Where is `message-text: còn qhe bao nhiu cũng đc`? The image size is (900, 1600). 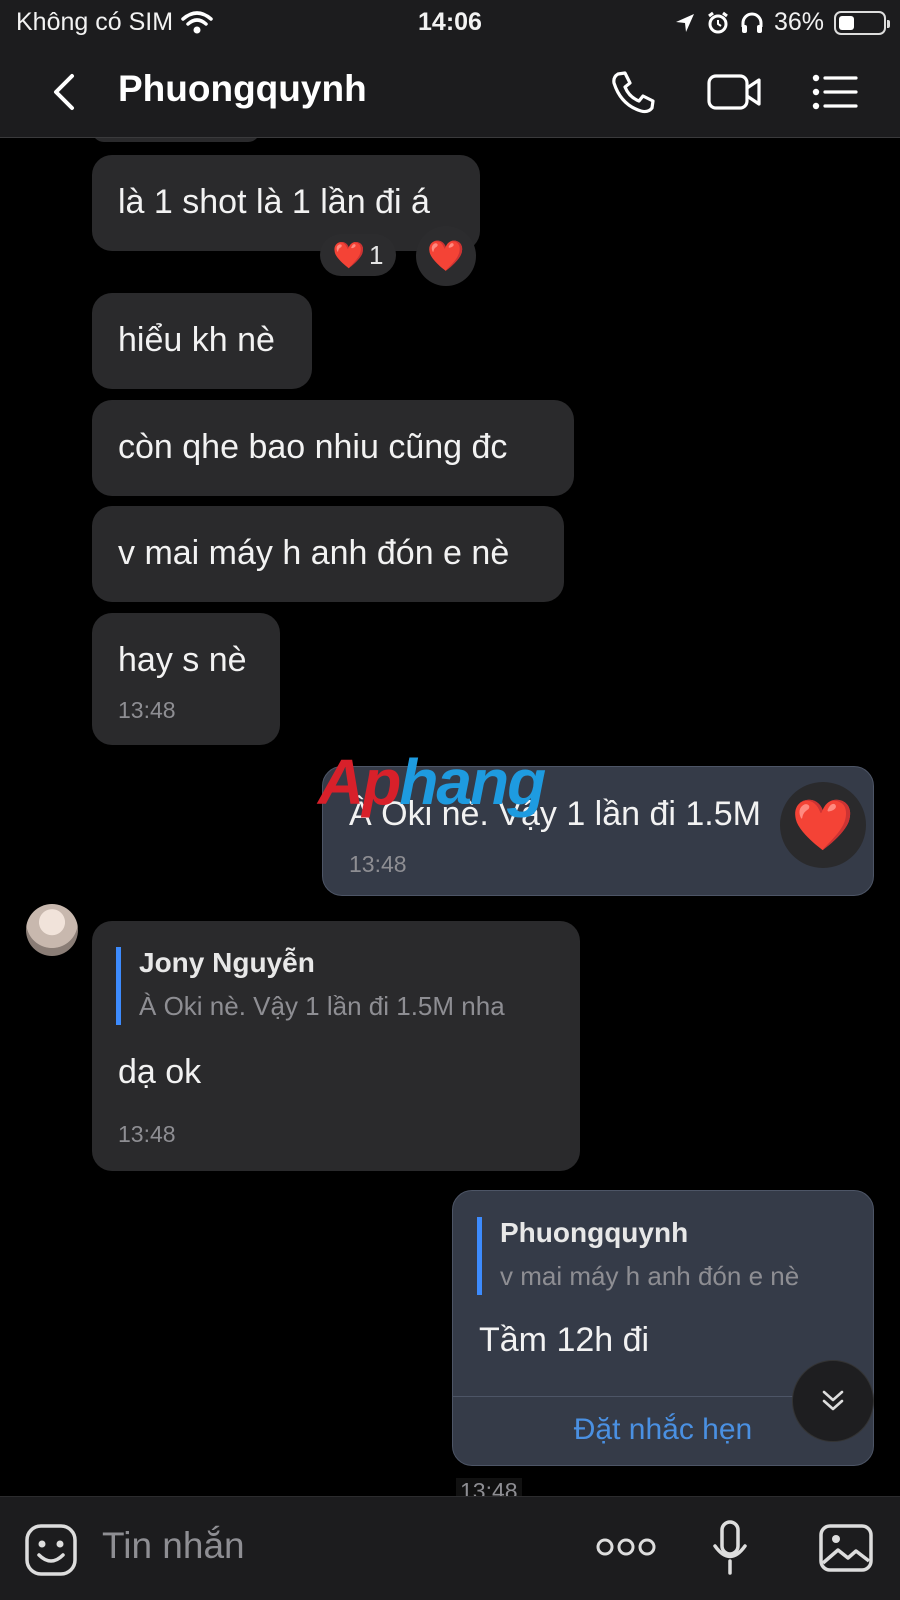
message-text: còn qhe bao nhiu cũng đc is located at coordinates (313, 447).